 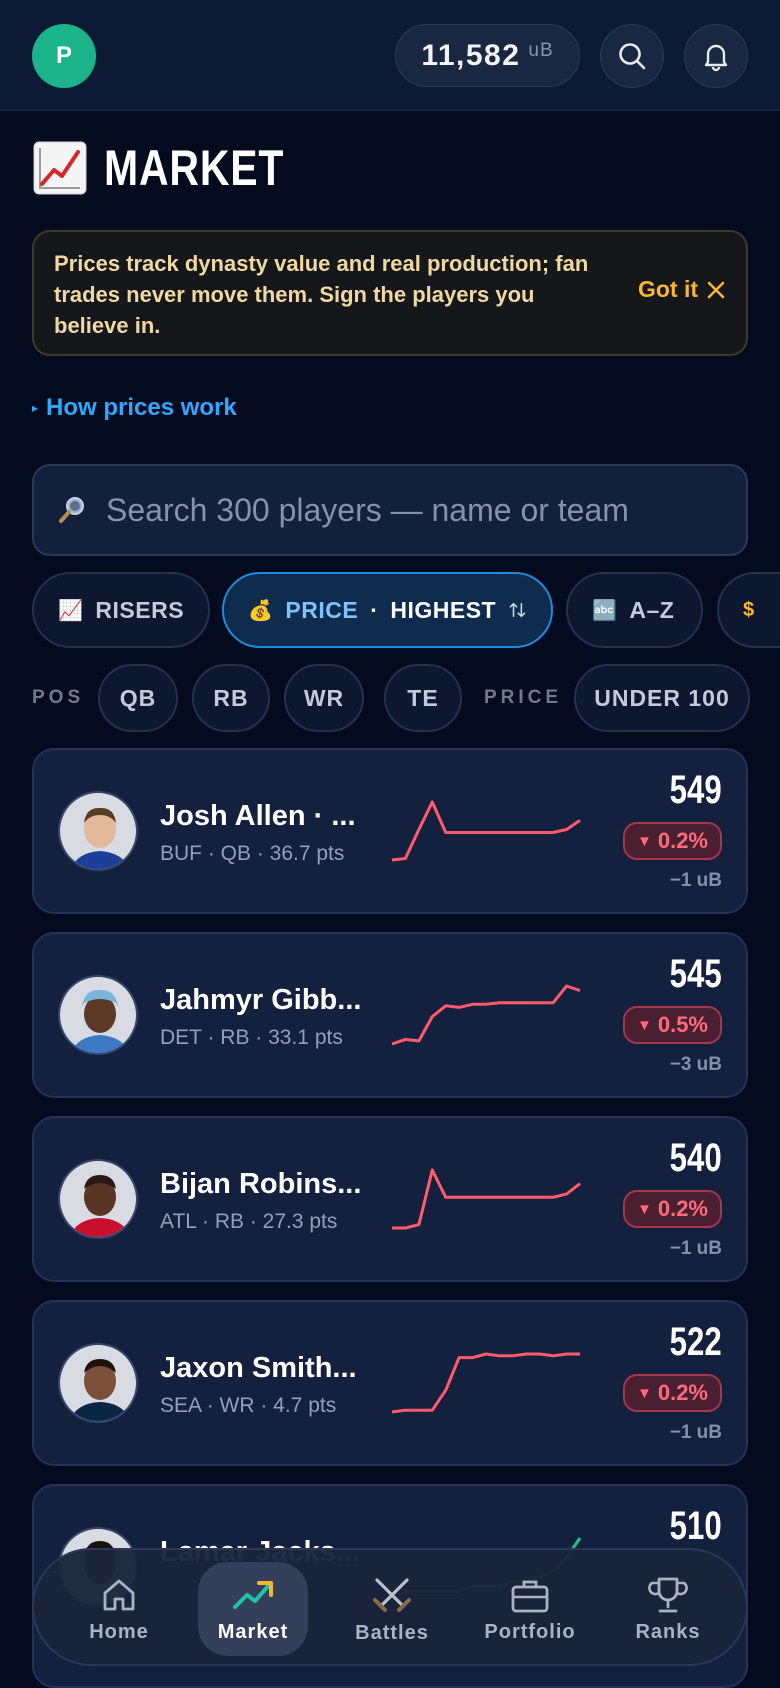 I want to click on magnifier-icon, so click(x=71, y=510).